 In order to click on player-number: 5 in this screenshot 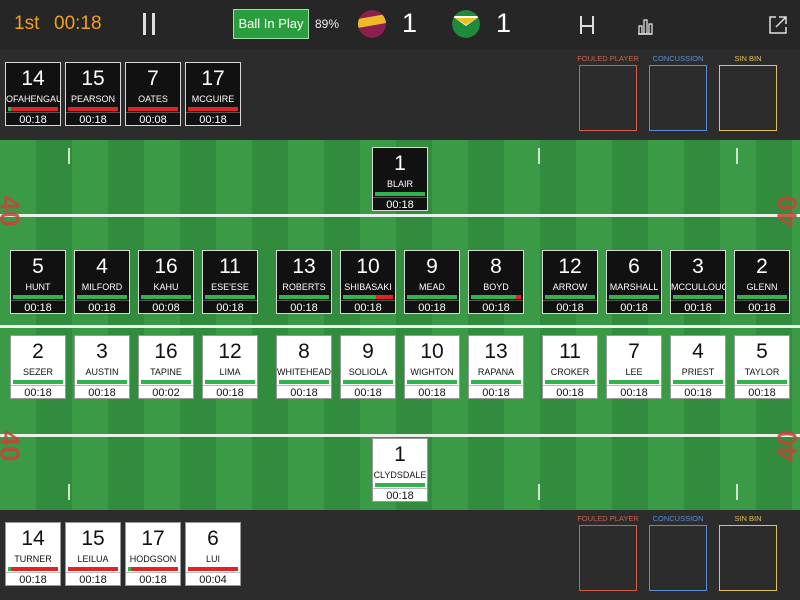, I will do `click(38, 266)`.